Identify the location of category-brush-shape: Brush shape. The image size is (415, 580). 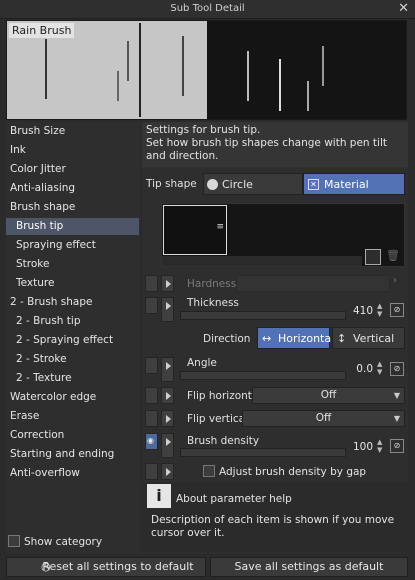
(72, 207).